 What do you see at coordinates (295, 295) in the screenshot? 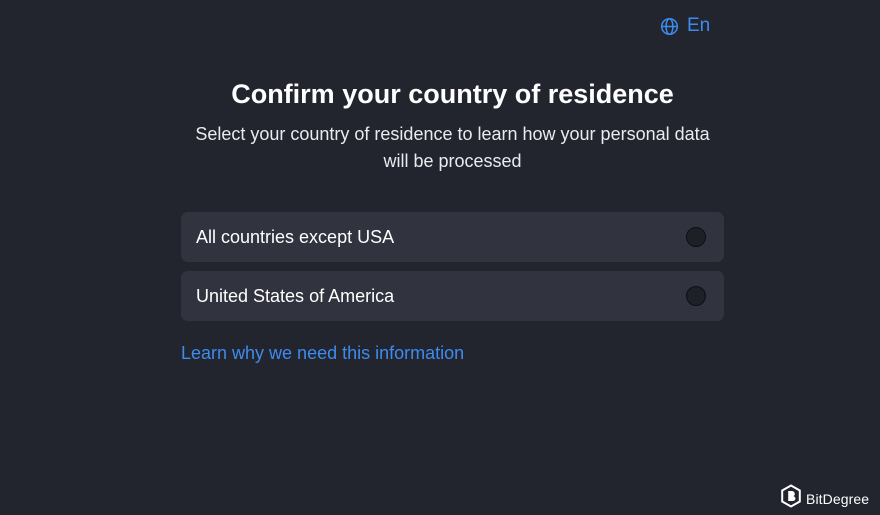
I see `option-label: United States of America` at bounding box center [295, 295].